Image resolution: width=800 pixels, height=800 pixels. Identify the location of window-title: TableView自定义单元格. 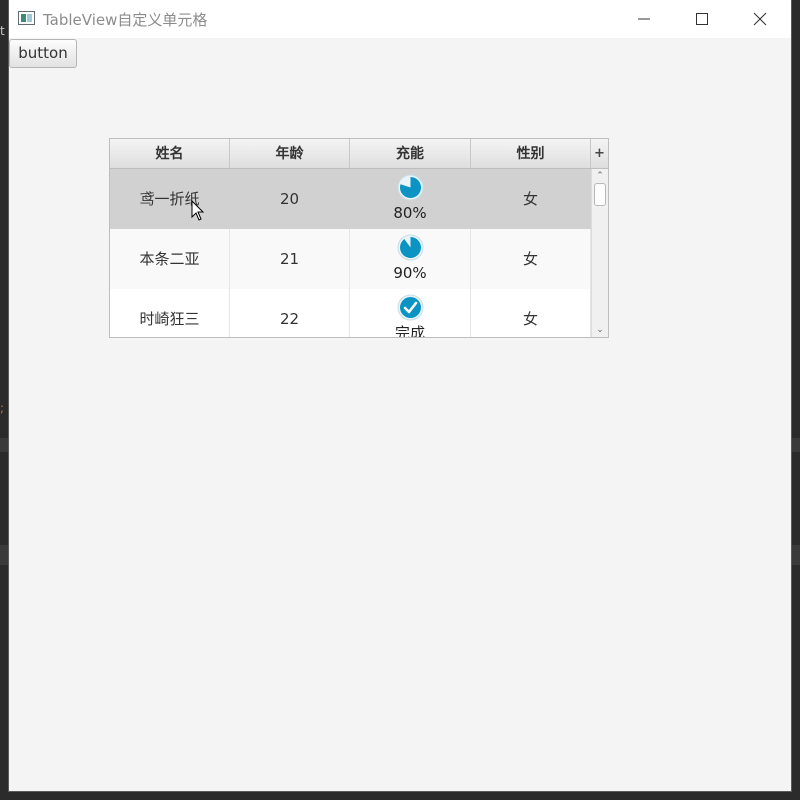
(125, 20).